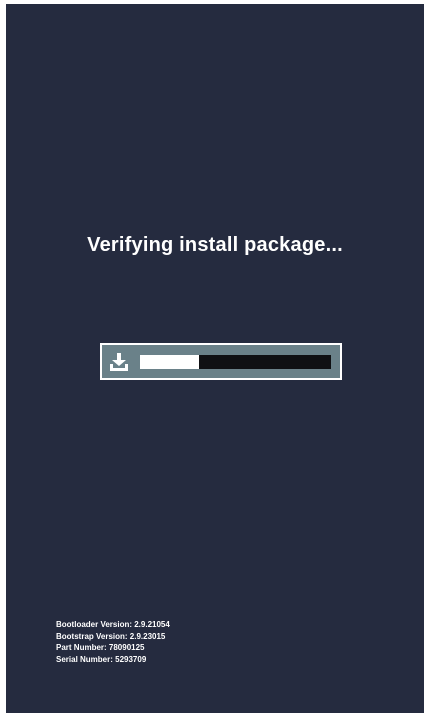 This screenshot has height=717, width=428. I want to click on progress-track, so click(235, 362).